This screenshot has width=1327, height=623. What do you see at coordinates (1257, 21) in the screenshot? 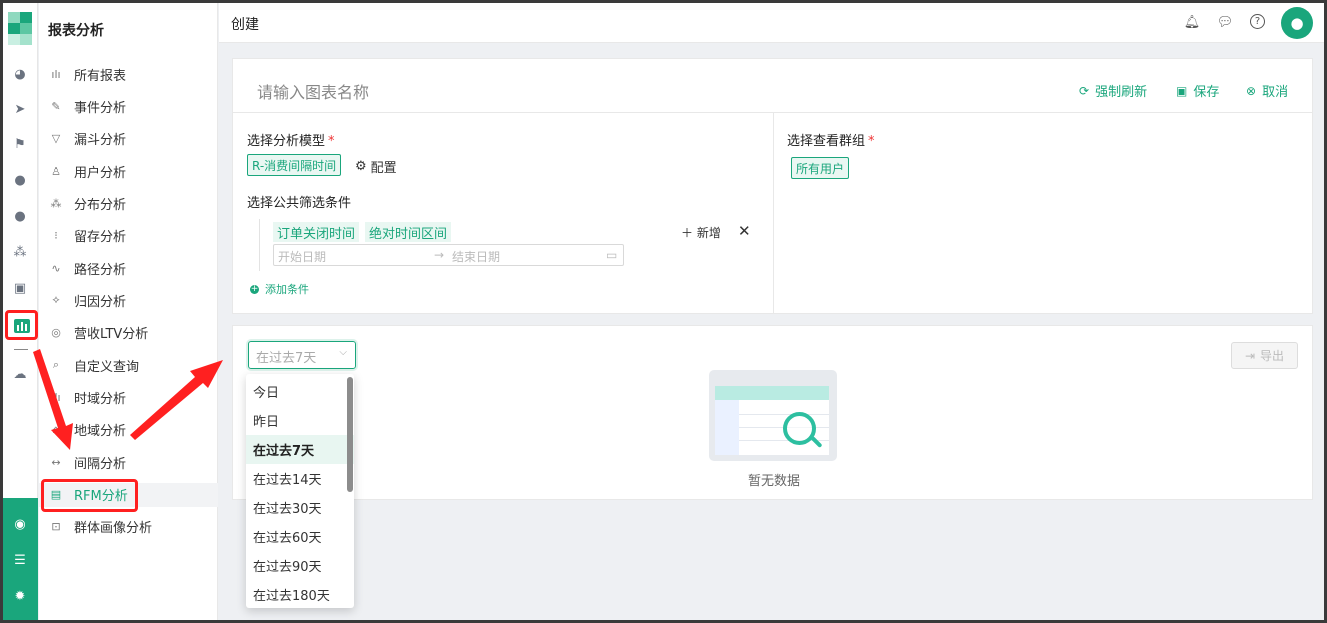
I see `help-icon: ?` at bounding box center [1257, 21].